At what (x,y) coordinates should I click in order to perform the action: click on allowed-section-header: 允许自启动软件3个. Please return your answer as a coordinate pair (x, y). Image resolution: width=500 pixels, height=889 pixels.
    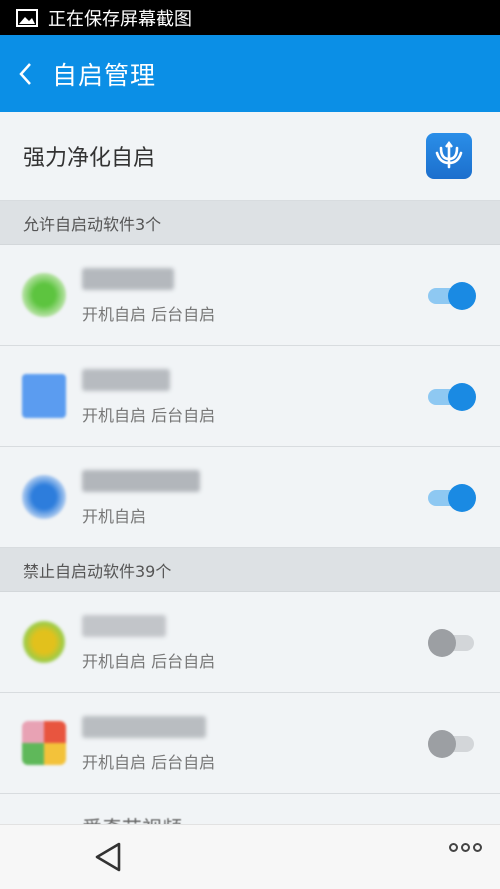
    Looking at the image, I should click on (250, 223).